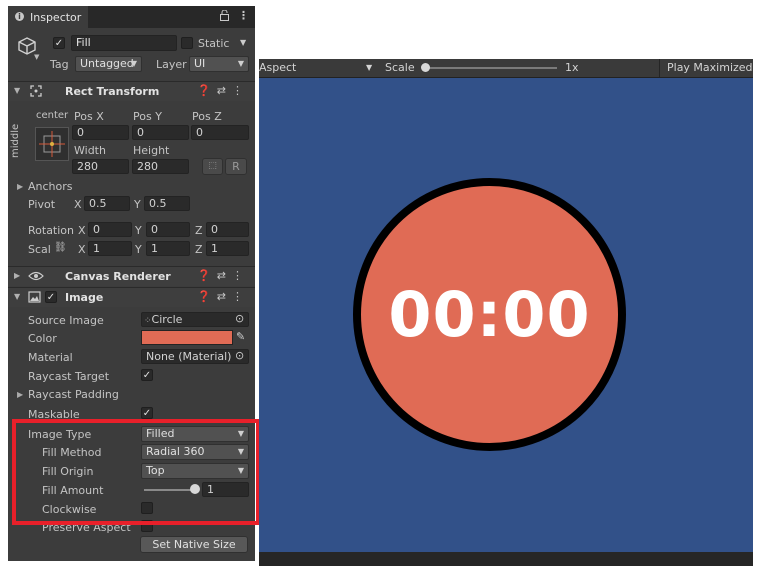  Describe the element at coordinates (160, 166) in the screenshot. I see `height-field: 280` at that location.